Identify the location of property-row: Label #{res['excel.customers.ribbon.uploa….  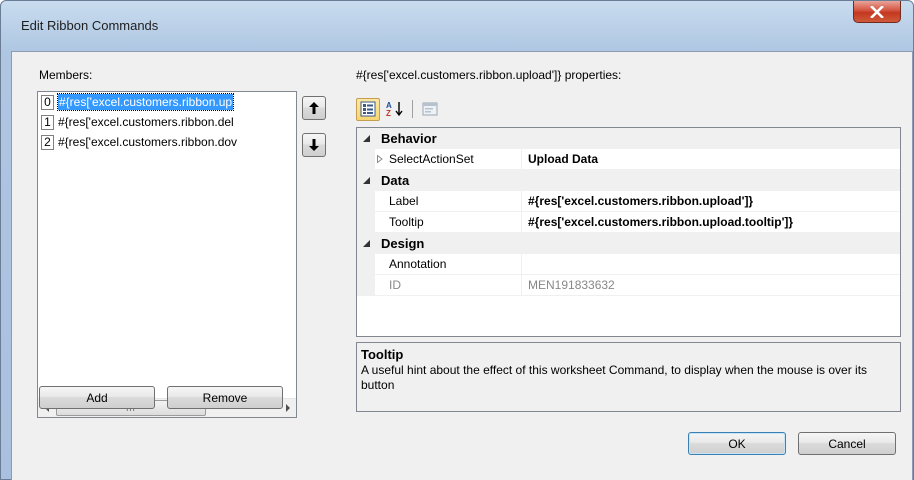
(628, 201).